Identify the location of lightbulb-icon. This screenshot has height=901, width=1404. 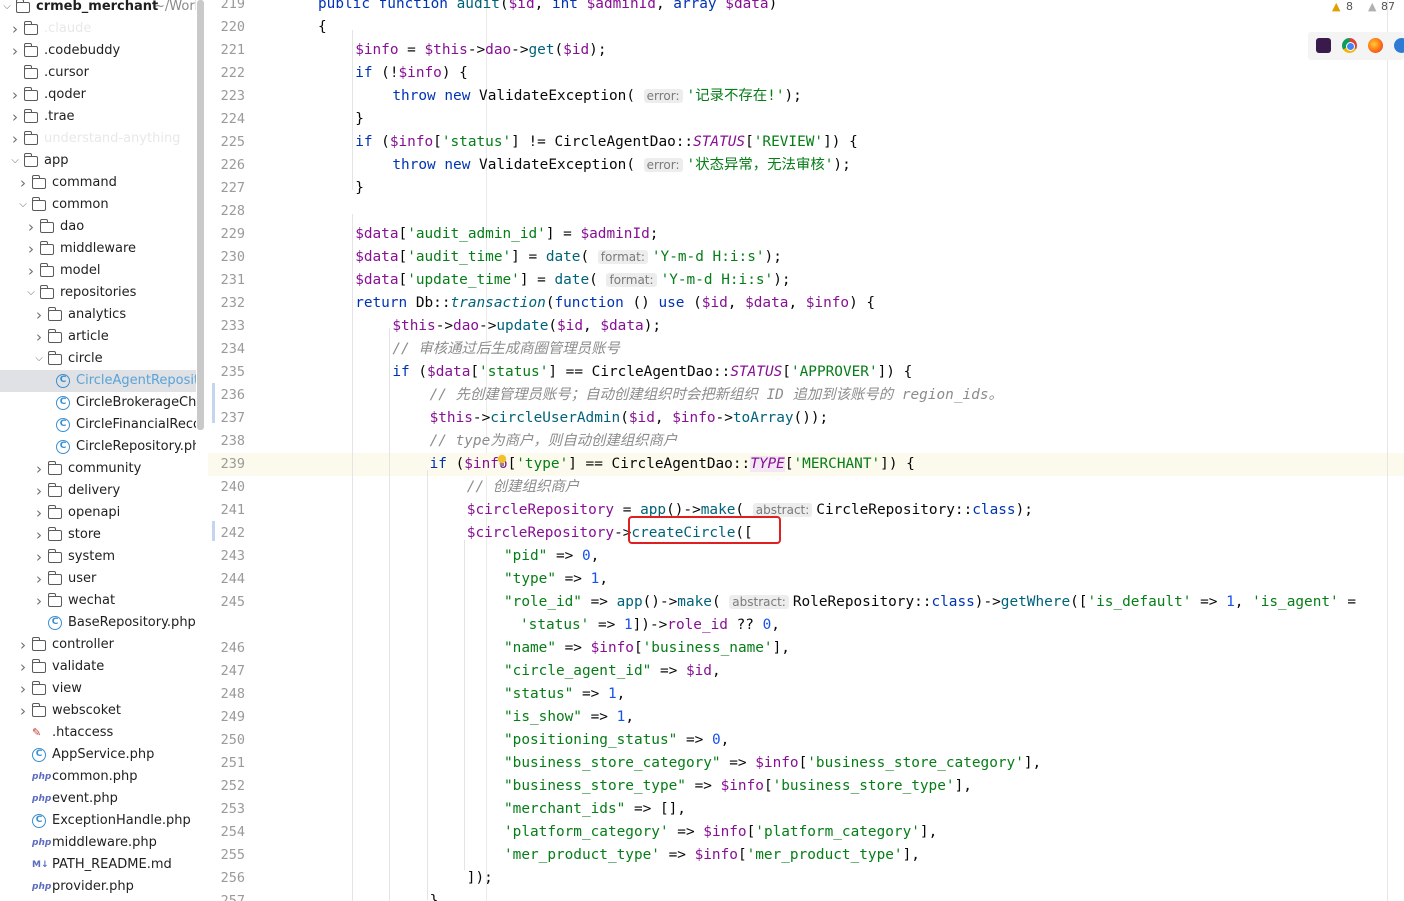
(502, 461).